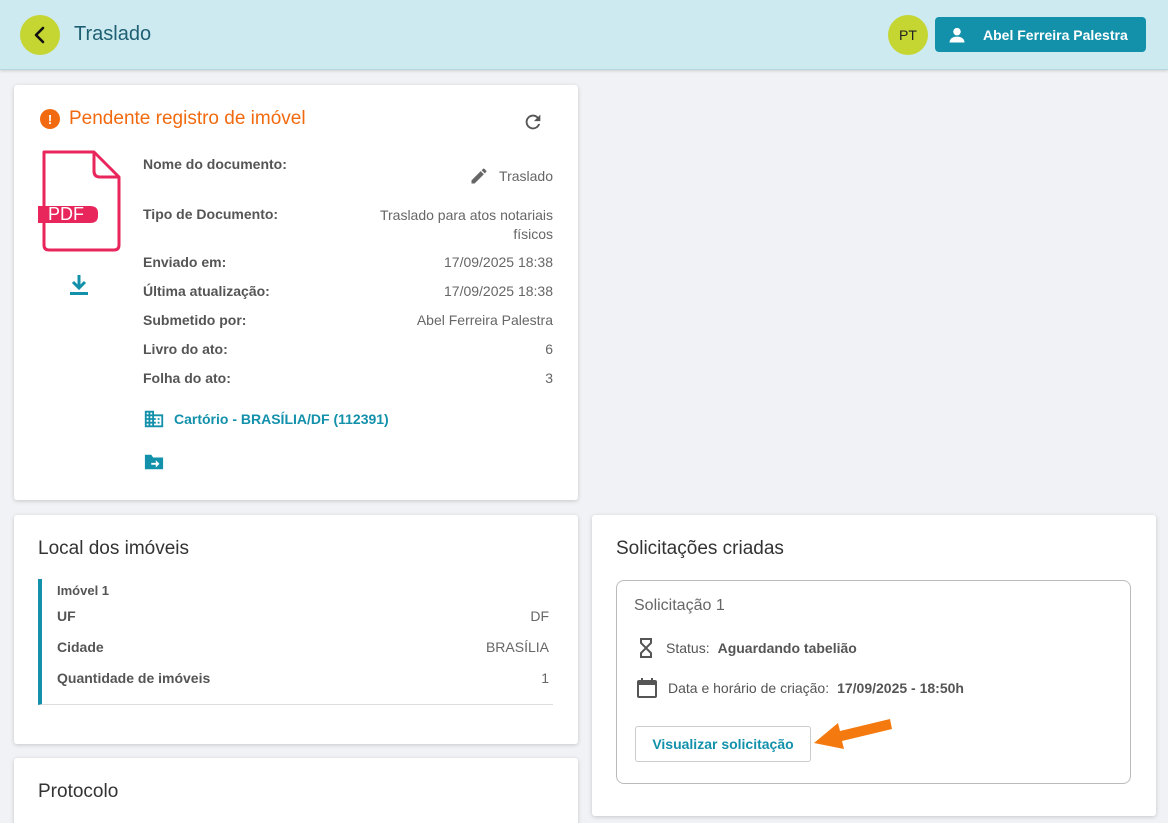 The image size is (1168, 823). I want to click on status-heading: ! Pendente registro de imóvel, so click(173, 119).